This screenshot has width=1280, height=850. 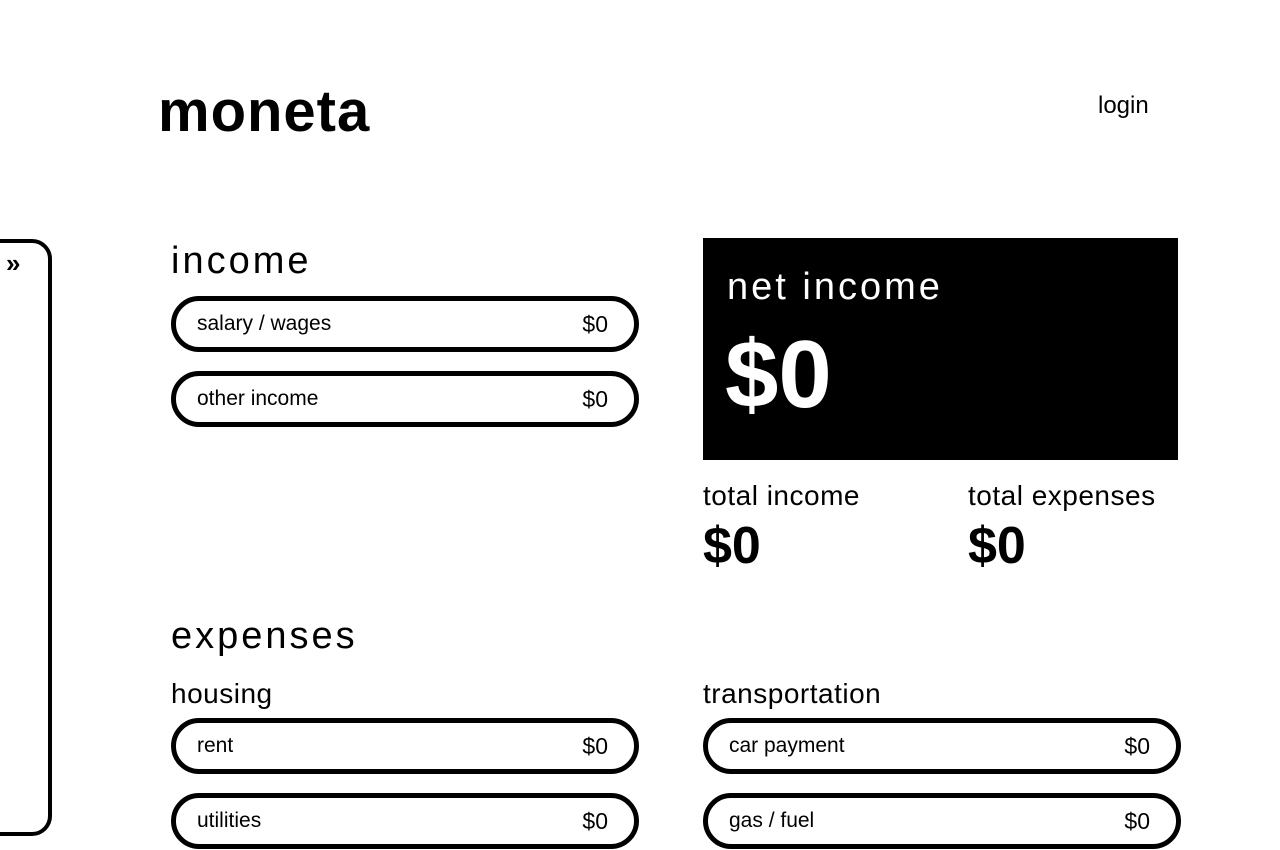 What do you see at coordinates (772, 820) in the screenshot?
I see `field-label: gas / fuel` at bounding box center [772, 820].